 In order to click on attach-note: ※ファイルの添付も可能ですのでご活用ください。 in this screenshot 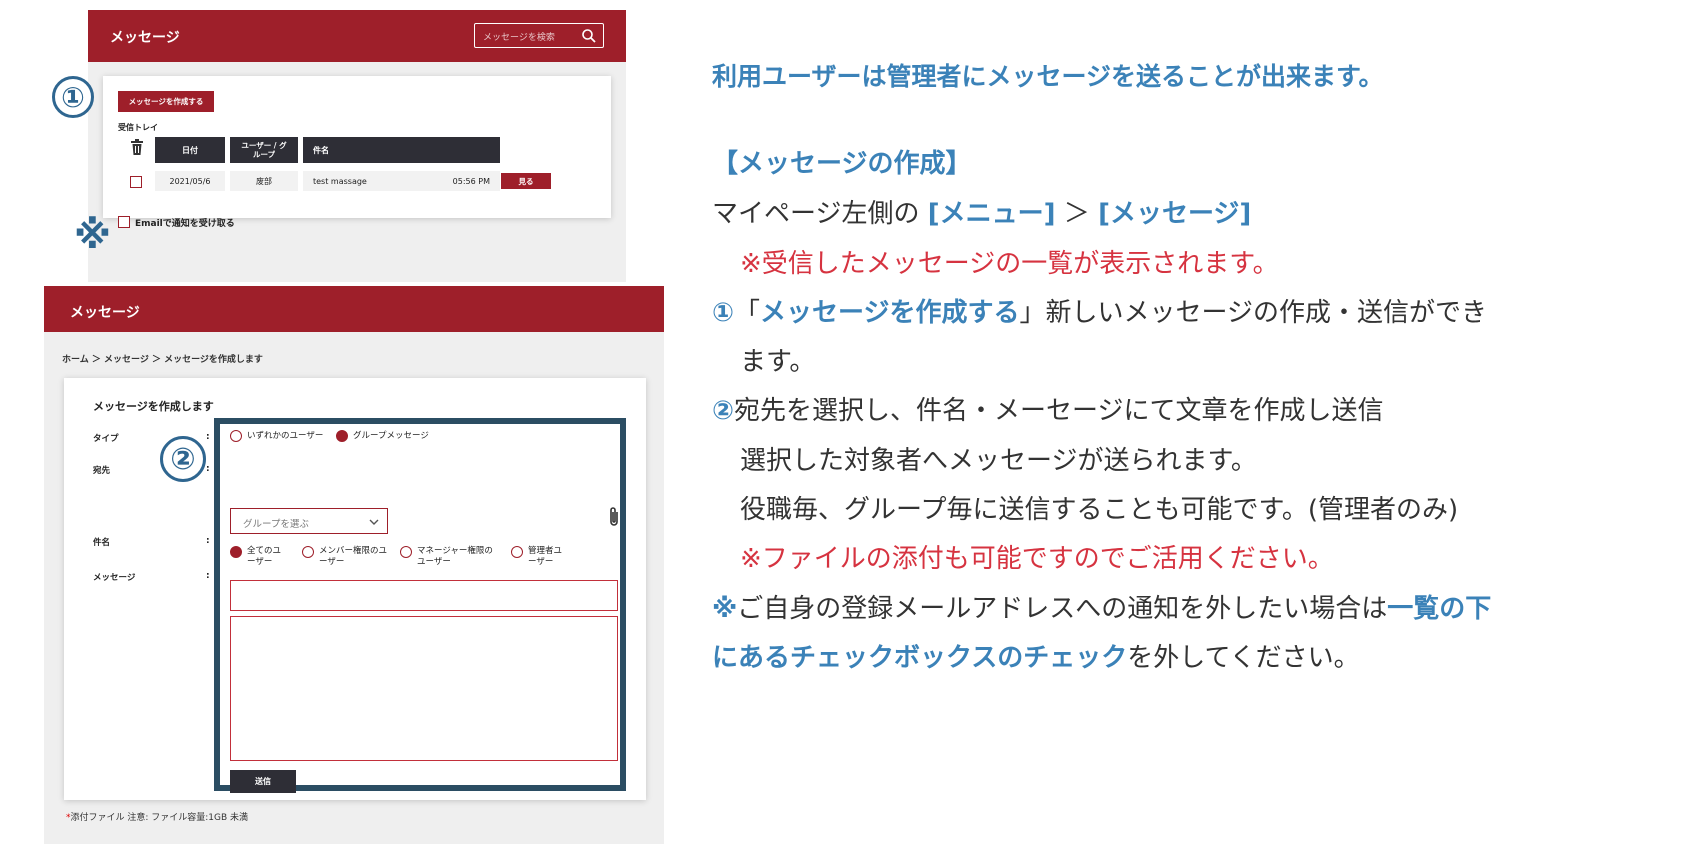, I will do `click(1037, 559)`.